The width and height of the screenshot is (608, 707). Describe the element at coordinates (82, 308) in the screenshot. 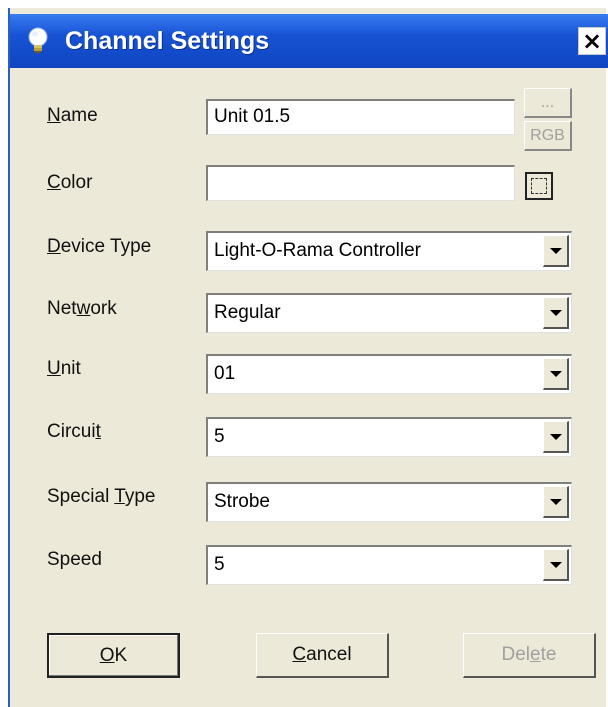

I see `network-label: Network` at that location.